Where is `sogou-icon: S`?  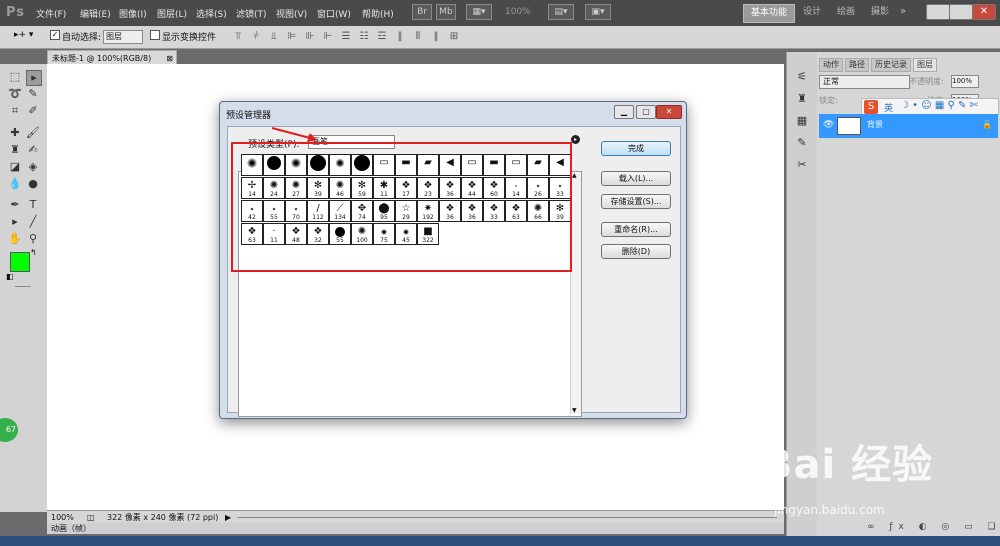 sogou-icon: S is located at coordinates (871, 107).